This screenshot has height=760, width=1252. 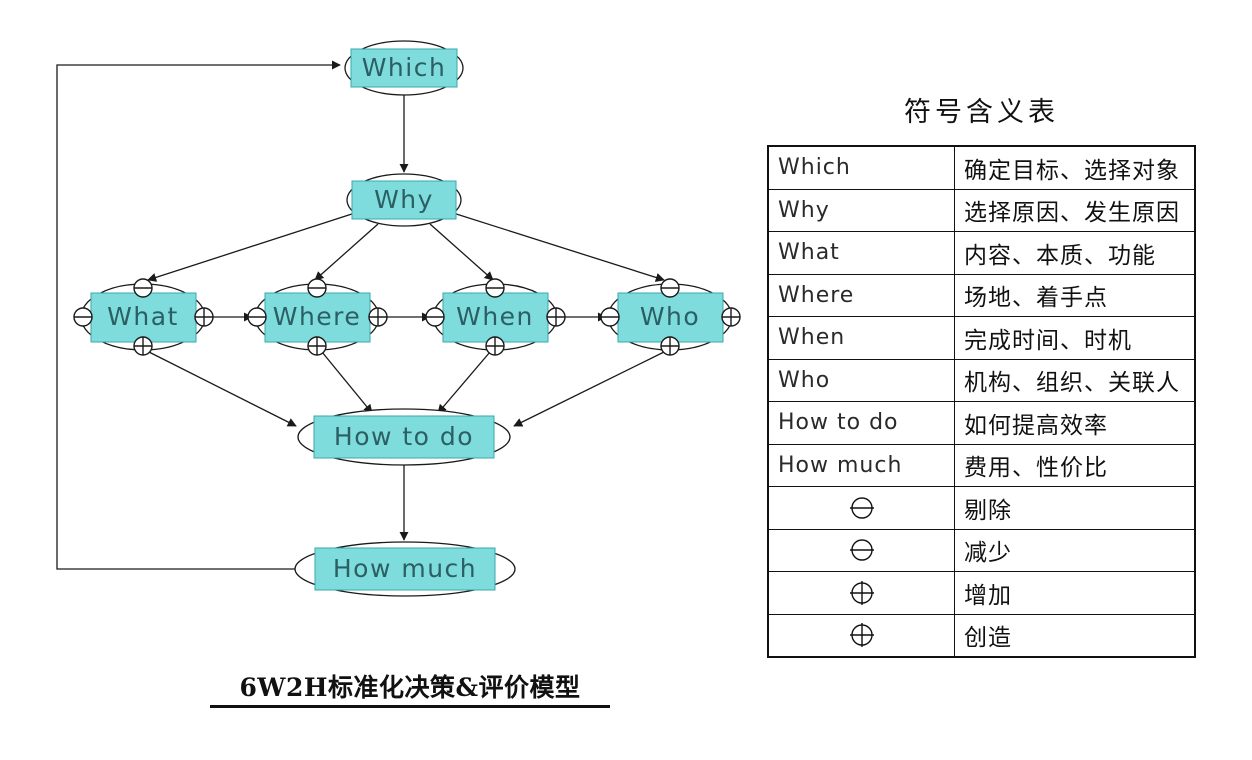 I want to click on node-when: When, so click(x=495, y=317).